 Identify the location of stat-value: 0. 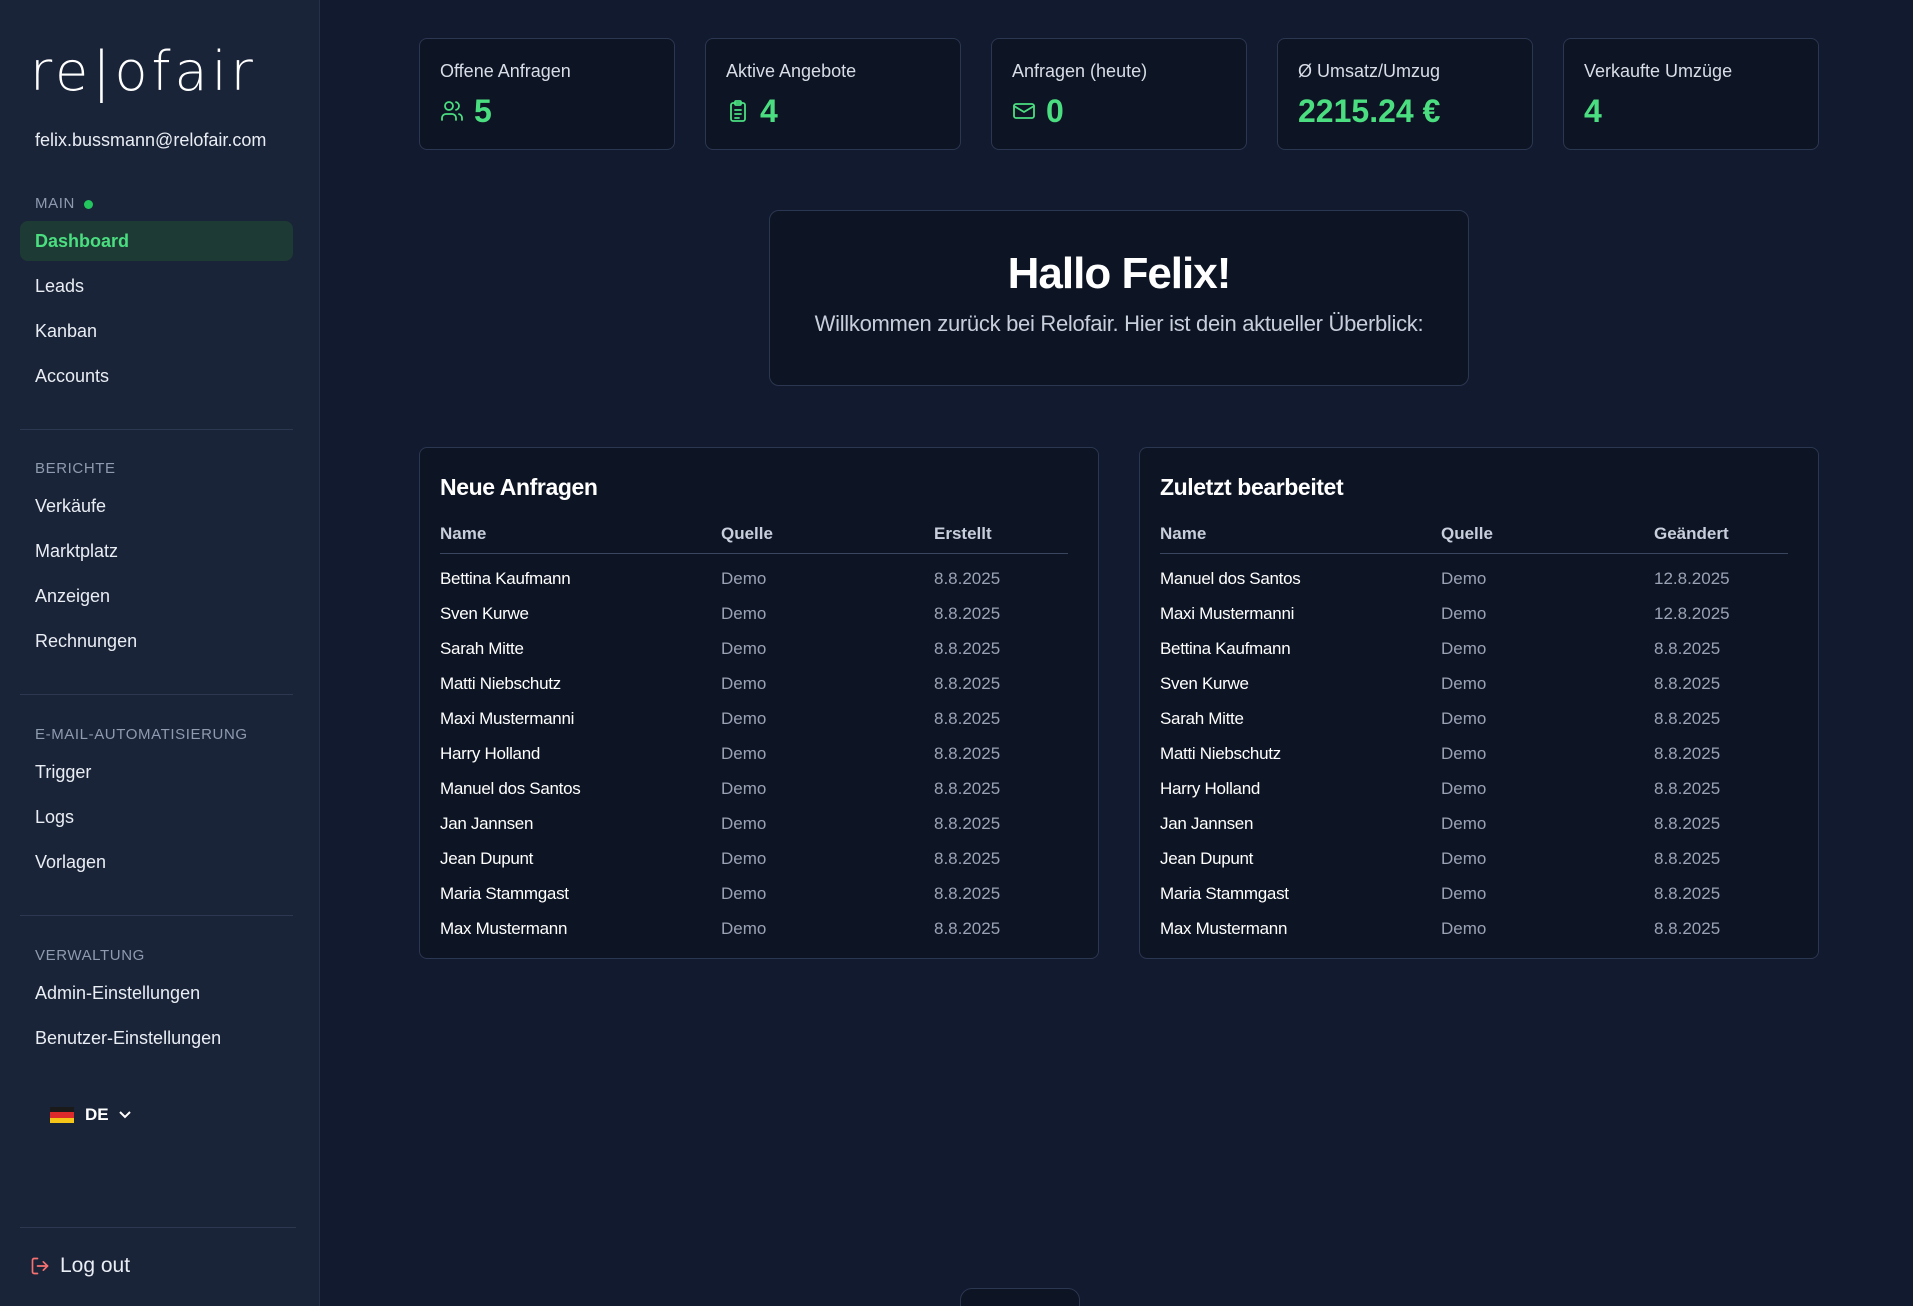
(1055, 111).